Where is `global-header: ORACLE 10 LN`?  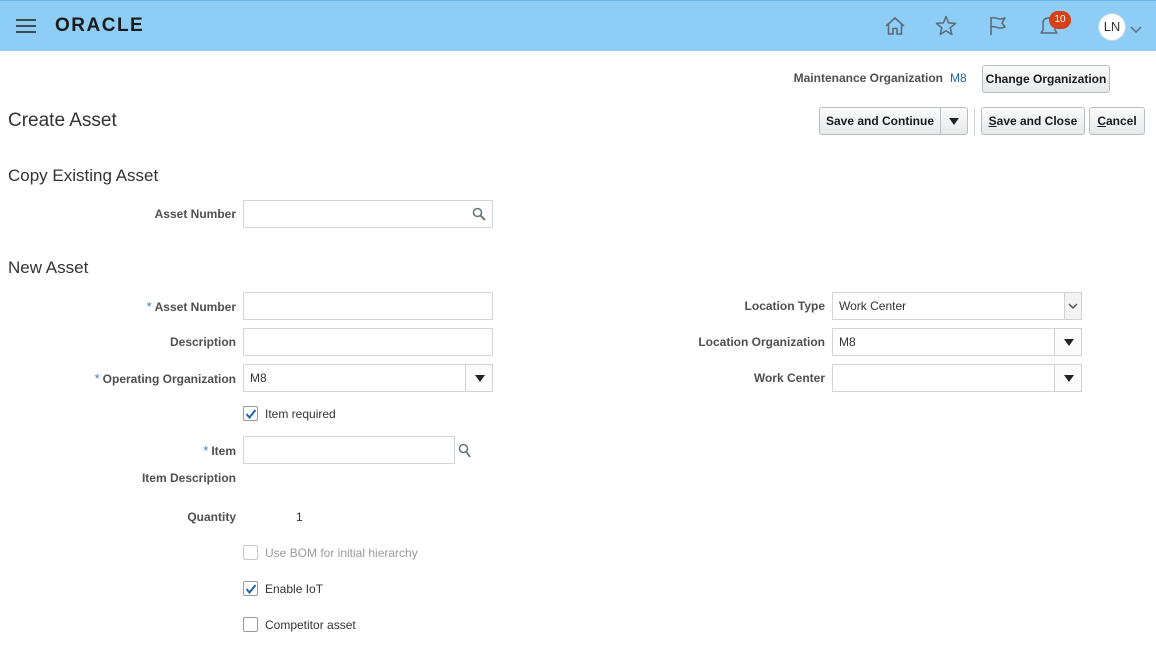 global-header: ORACLE 10 LN is located at coordinates (578, 25).